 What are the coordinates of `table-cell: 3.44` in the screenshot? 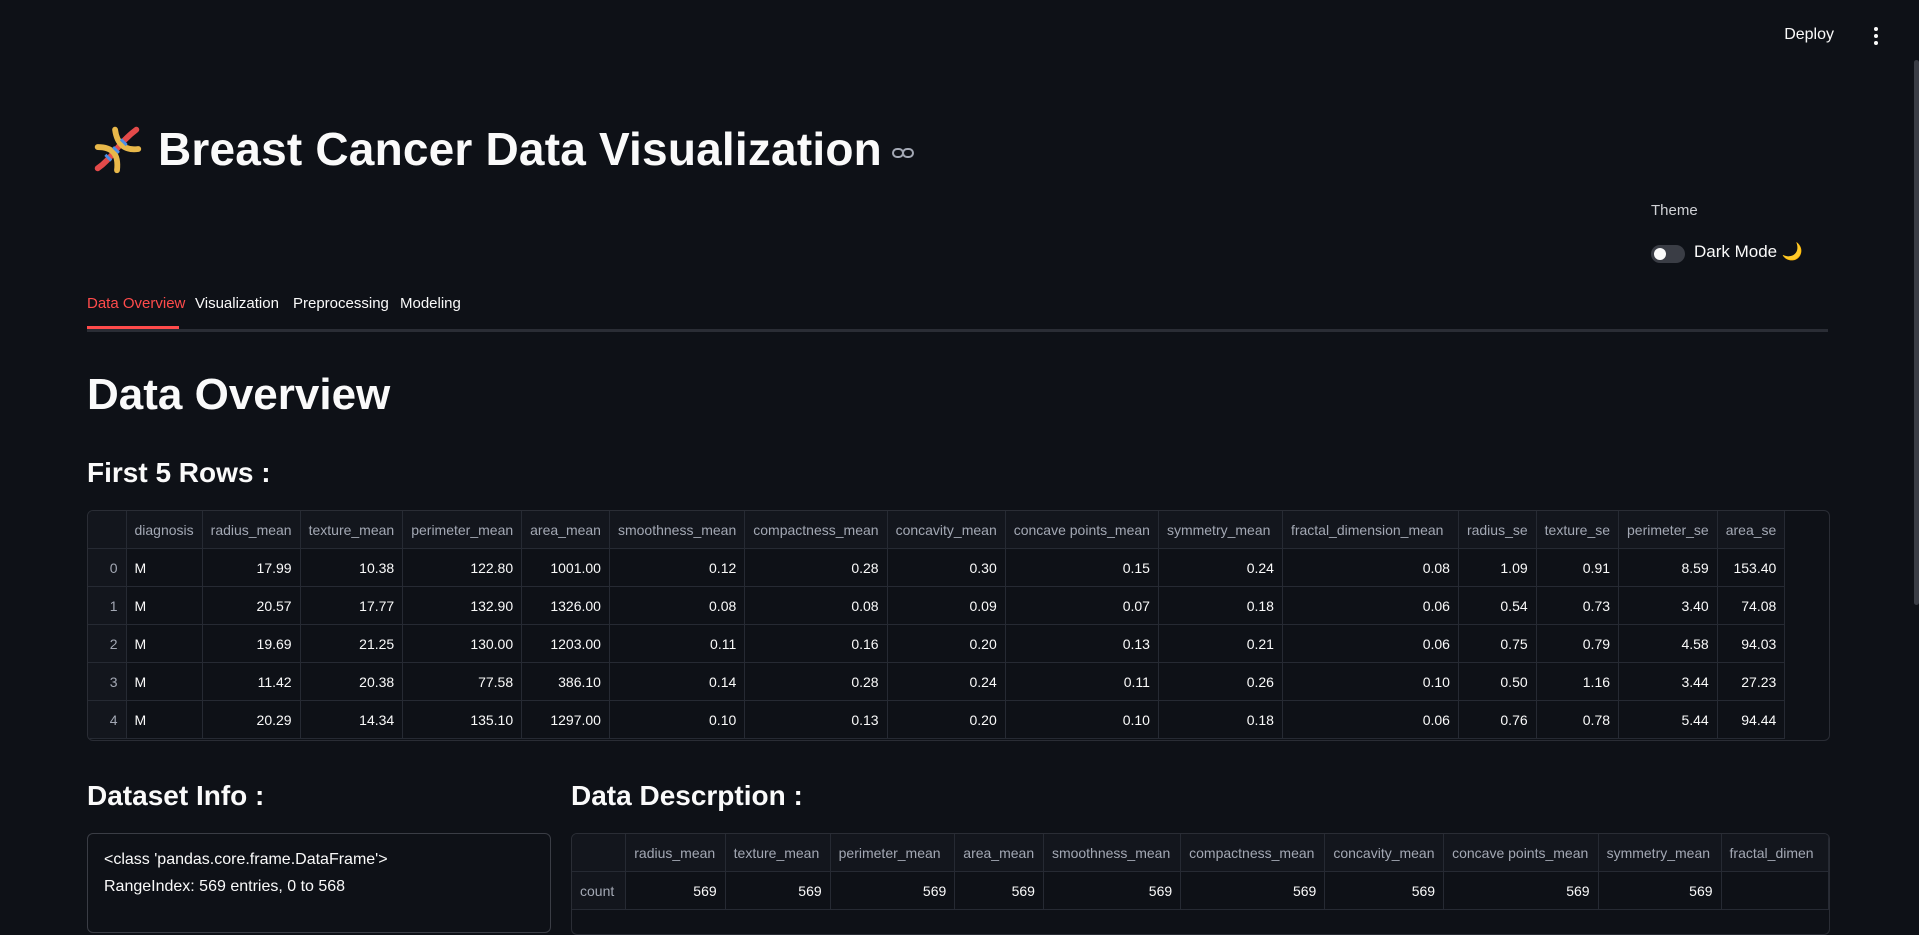 It's located at (1668, 681).